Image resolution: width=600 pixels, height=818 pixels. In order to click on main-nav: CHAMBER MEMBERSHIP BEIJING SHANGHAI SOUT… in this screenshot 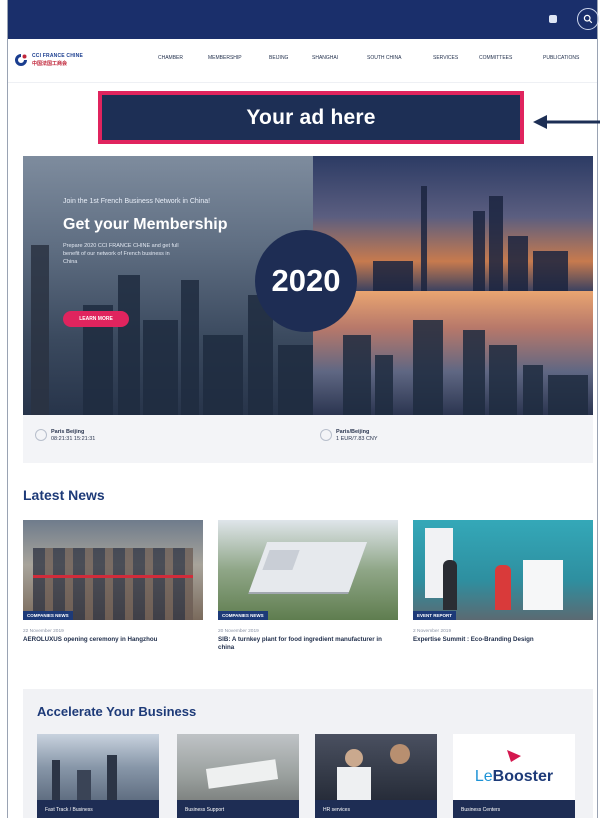, I will do `click(368, 58)`.